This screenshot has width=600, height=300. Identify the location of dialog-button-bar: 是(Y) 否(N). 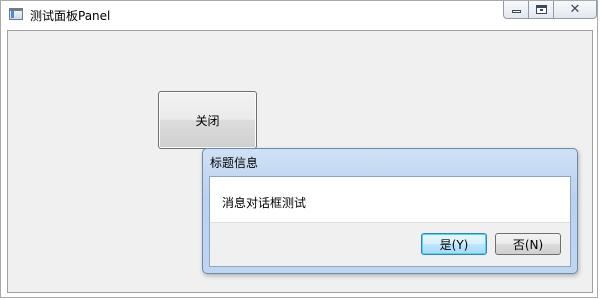
(390, 244).